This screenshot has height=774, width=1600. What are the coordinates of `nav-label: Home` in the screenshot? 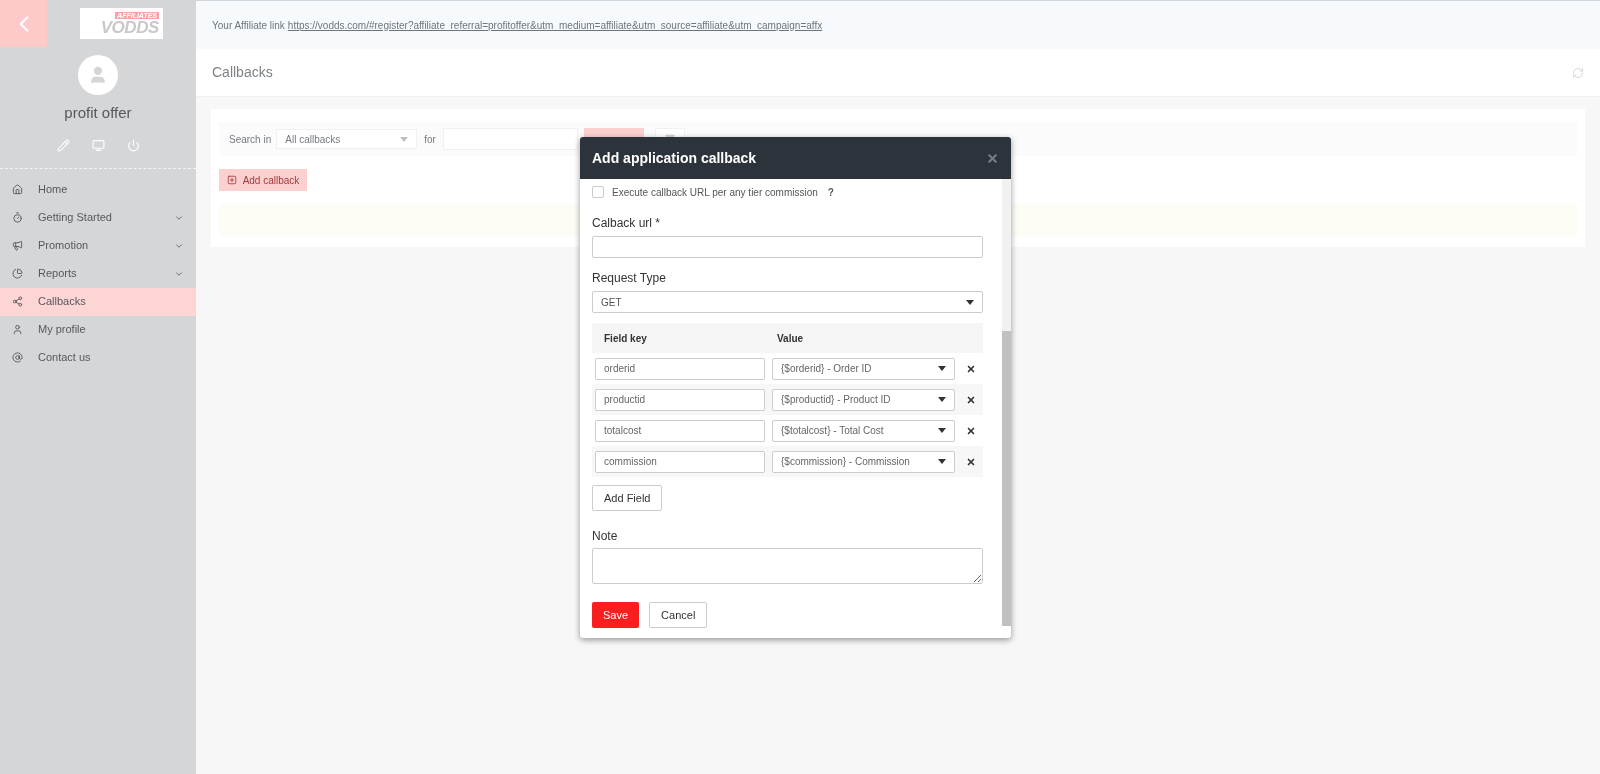 It's located at (53, 190).